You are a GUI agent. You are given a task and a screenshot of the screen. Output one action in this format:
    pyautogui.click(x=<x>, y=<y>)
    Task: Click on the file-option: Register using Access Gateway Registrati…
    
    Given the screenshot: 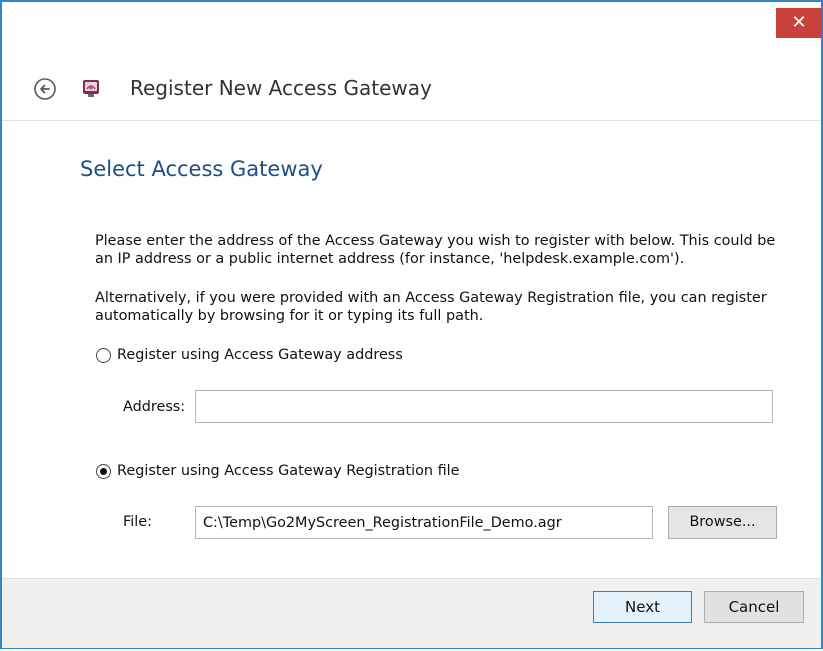 What is the action you would take?
    pyautogui.click(x=278, y=471)
    